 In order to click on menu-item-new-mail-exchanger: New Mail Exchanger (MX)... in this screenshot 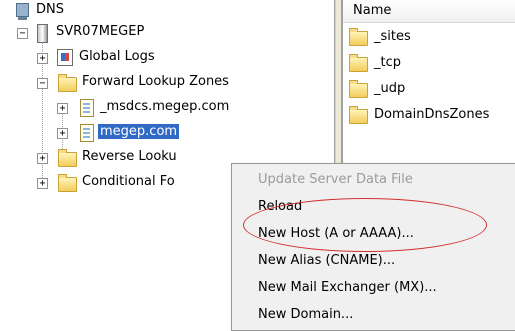, I will do `click(347, 291)`.